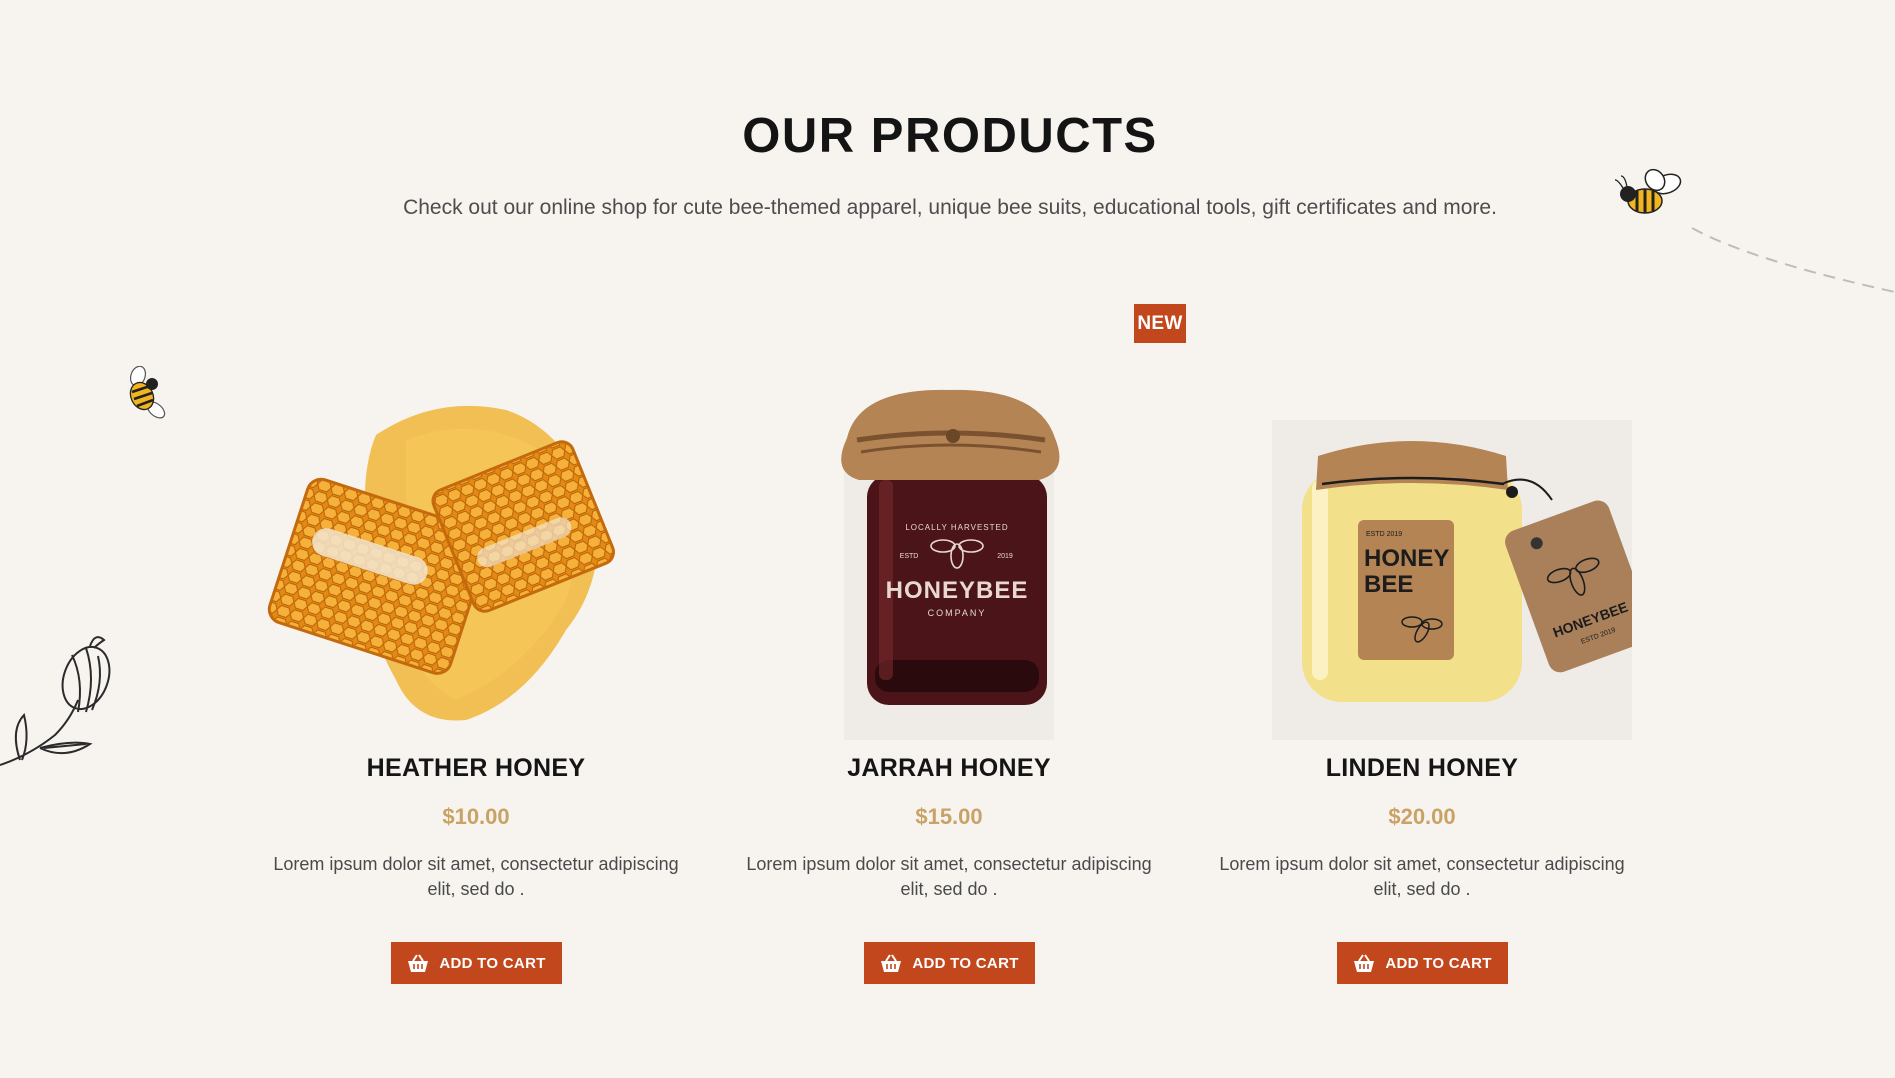 Image resolution: width=1895 pixels, height=1078 pixels. Describe the element at coordinates (949, 768) in the screenshot. I see `product-name: JARRAH HONEY` at that location.